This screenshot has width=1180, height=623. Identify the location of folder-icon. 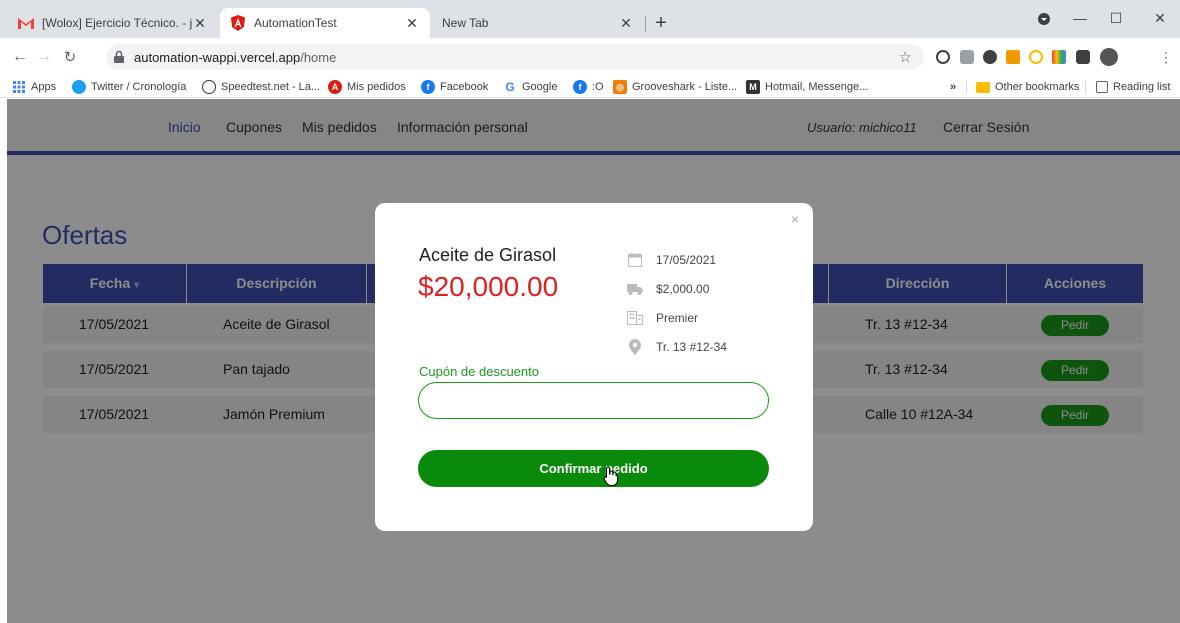
(983, 87).